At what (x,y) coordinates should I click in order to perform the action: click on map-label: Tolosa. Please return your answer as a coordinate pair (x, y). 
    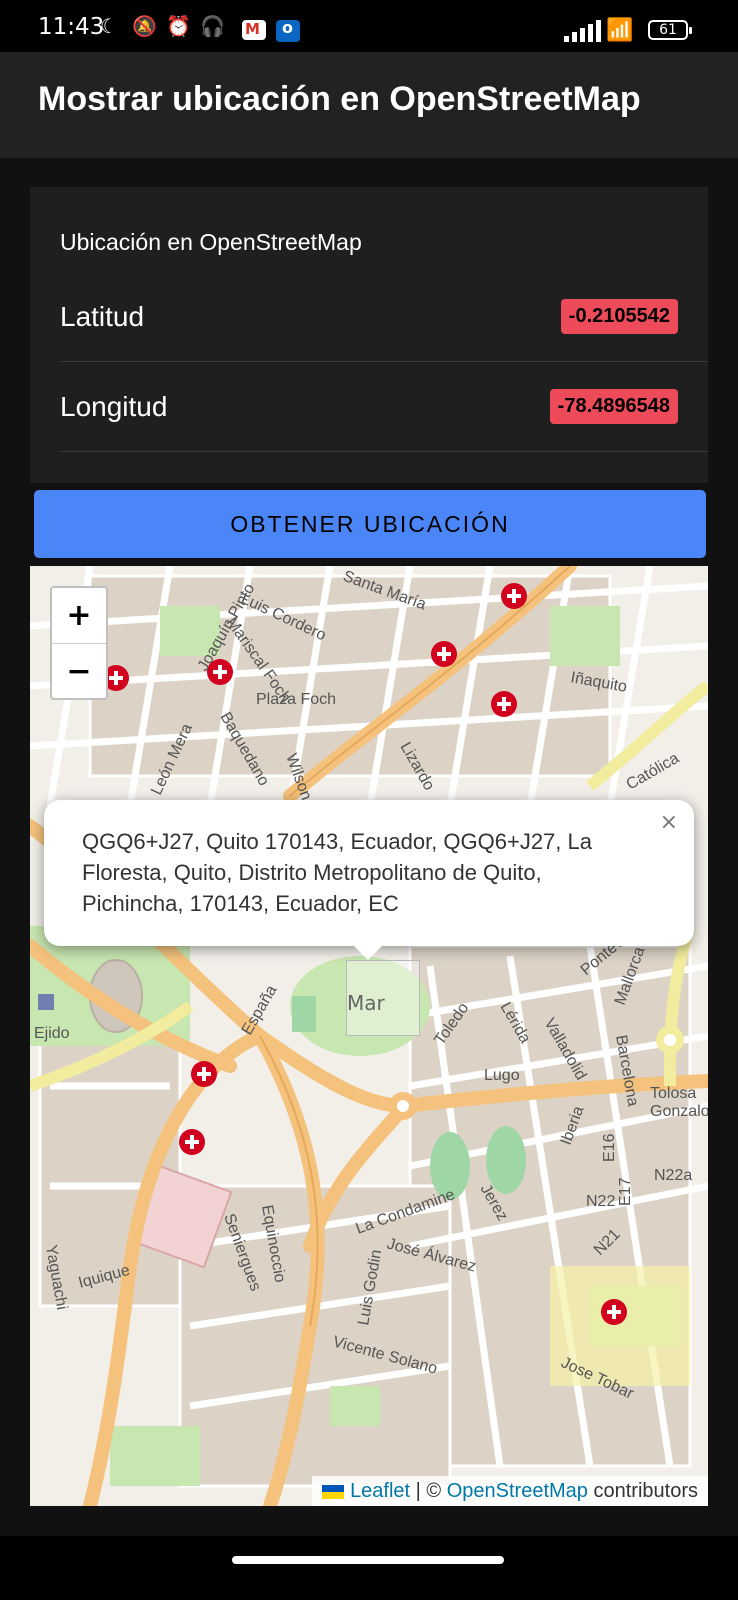
    Looking at the image, I should click on (673, 1093).